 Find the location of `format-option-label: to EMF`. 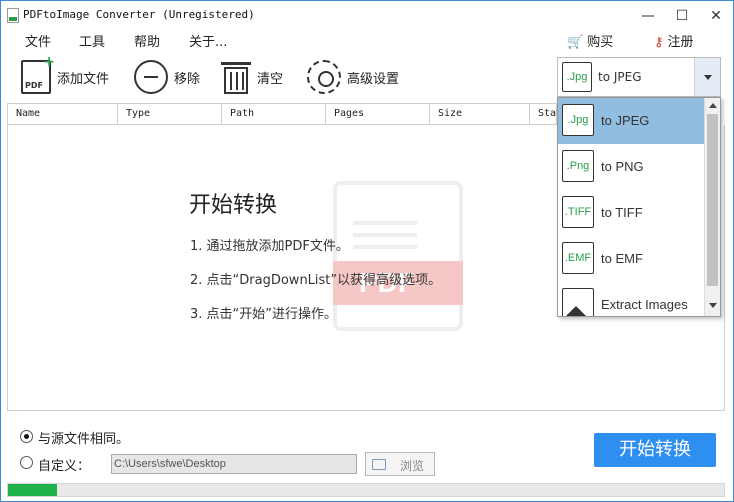

format-option-label: to EMF is located at coordinates (622, 258).